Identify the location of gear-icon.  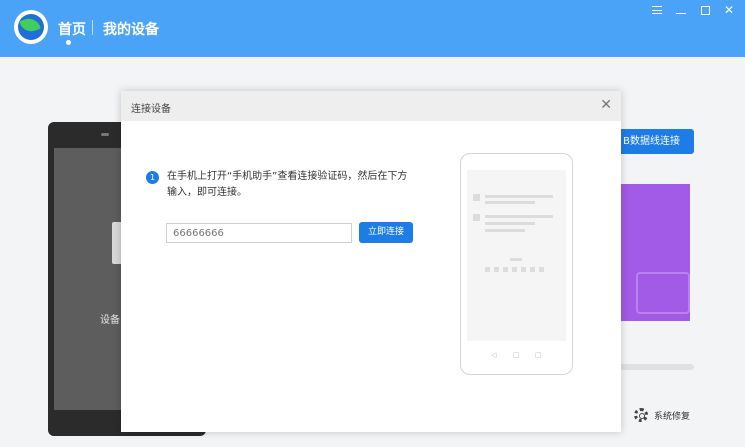
(641, 415).